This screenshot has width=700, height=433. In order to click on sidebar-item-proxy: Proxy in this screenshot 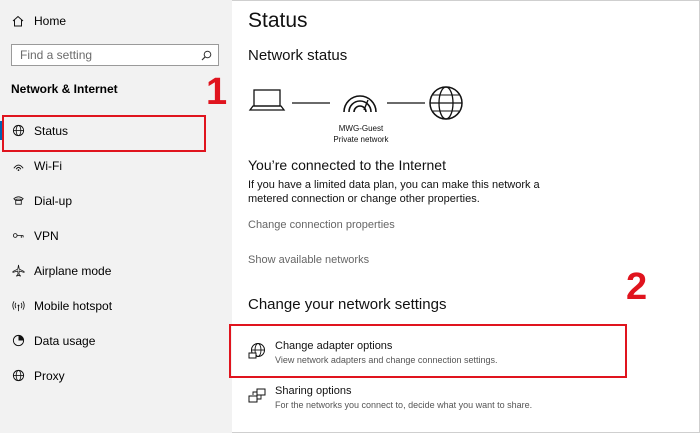, I will do `click(116, 375)`.